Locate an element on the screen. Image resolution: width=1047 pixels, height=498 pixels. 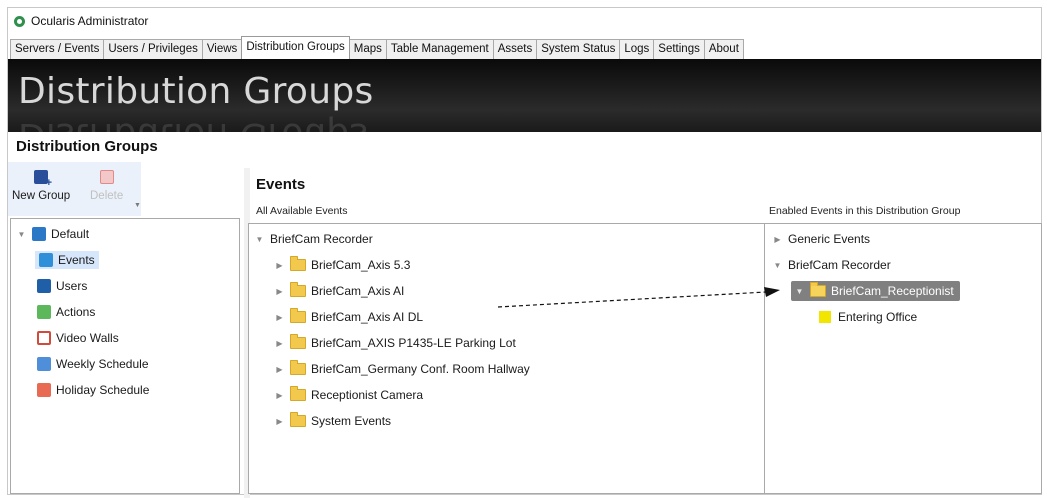
tree-item-events: Events is located at coordinates (67, 260).